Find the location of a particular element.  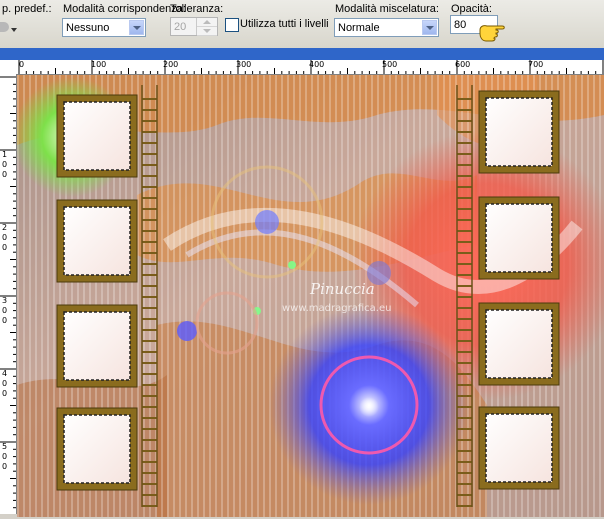

use-all-layers-label: Utilizza tutti i livelli is located at coordinates (284, 24).